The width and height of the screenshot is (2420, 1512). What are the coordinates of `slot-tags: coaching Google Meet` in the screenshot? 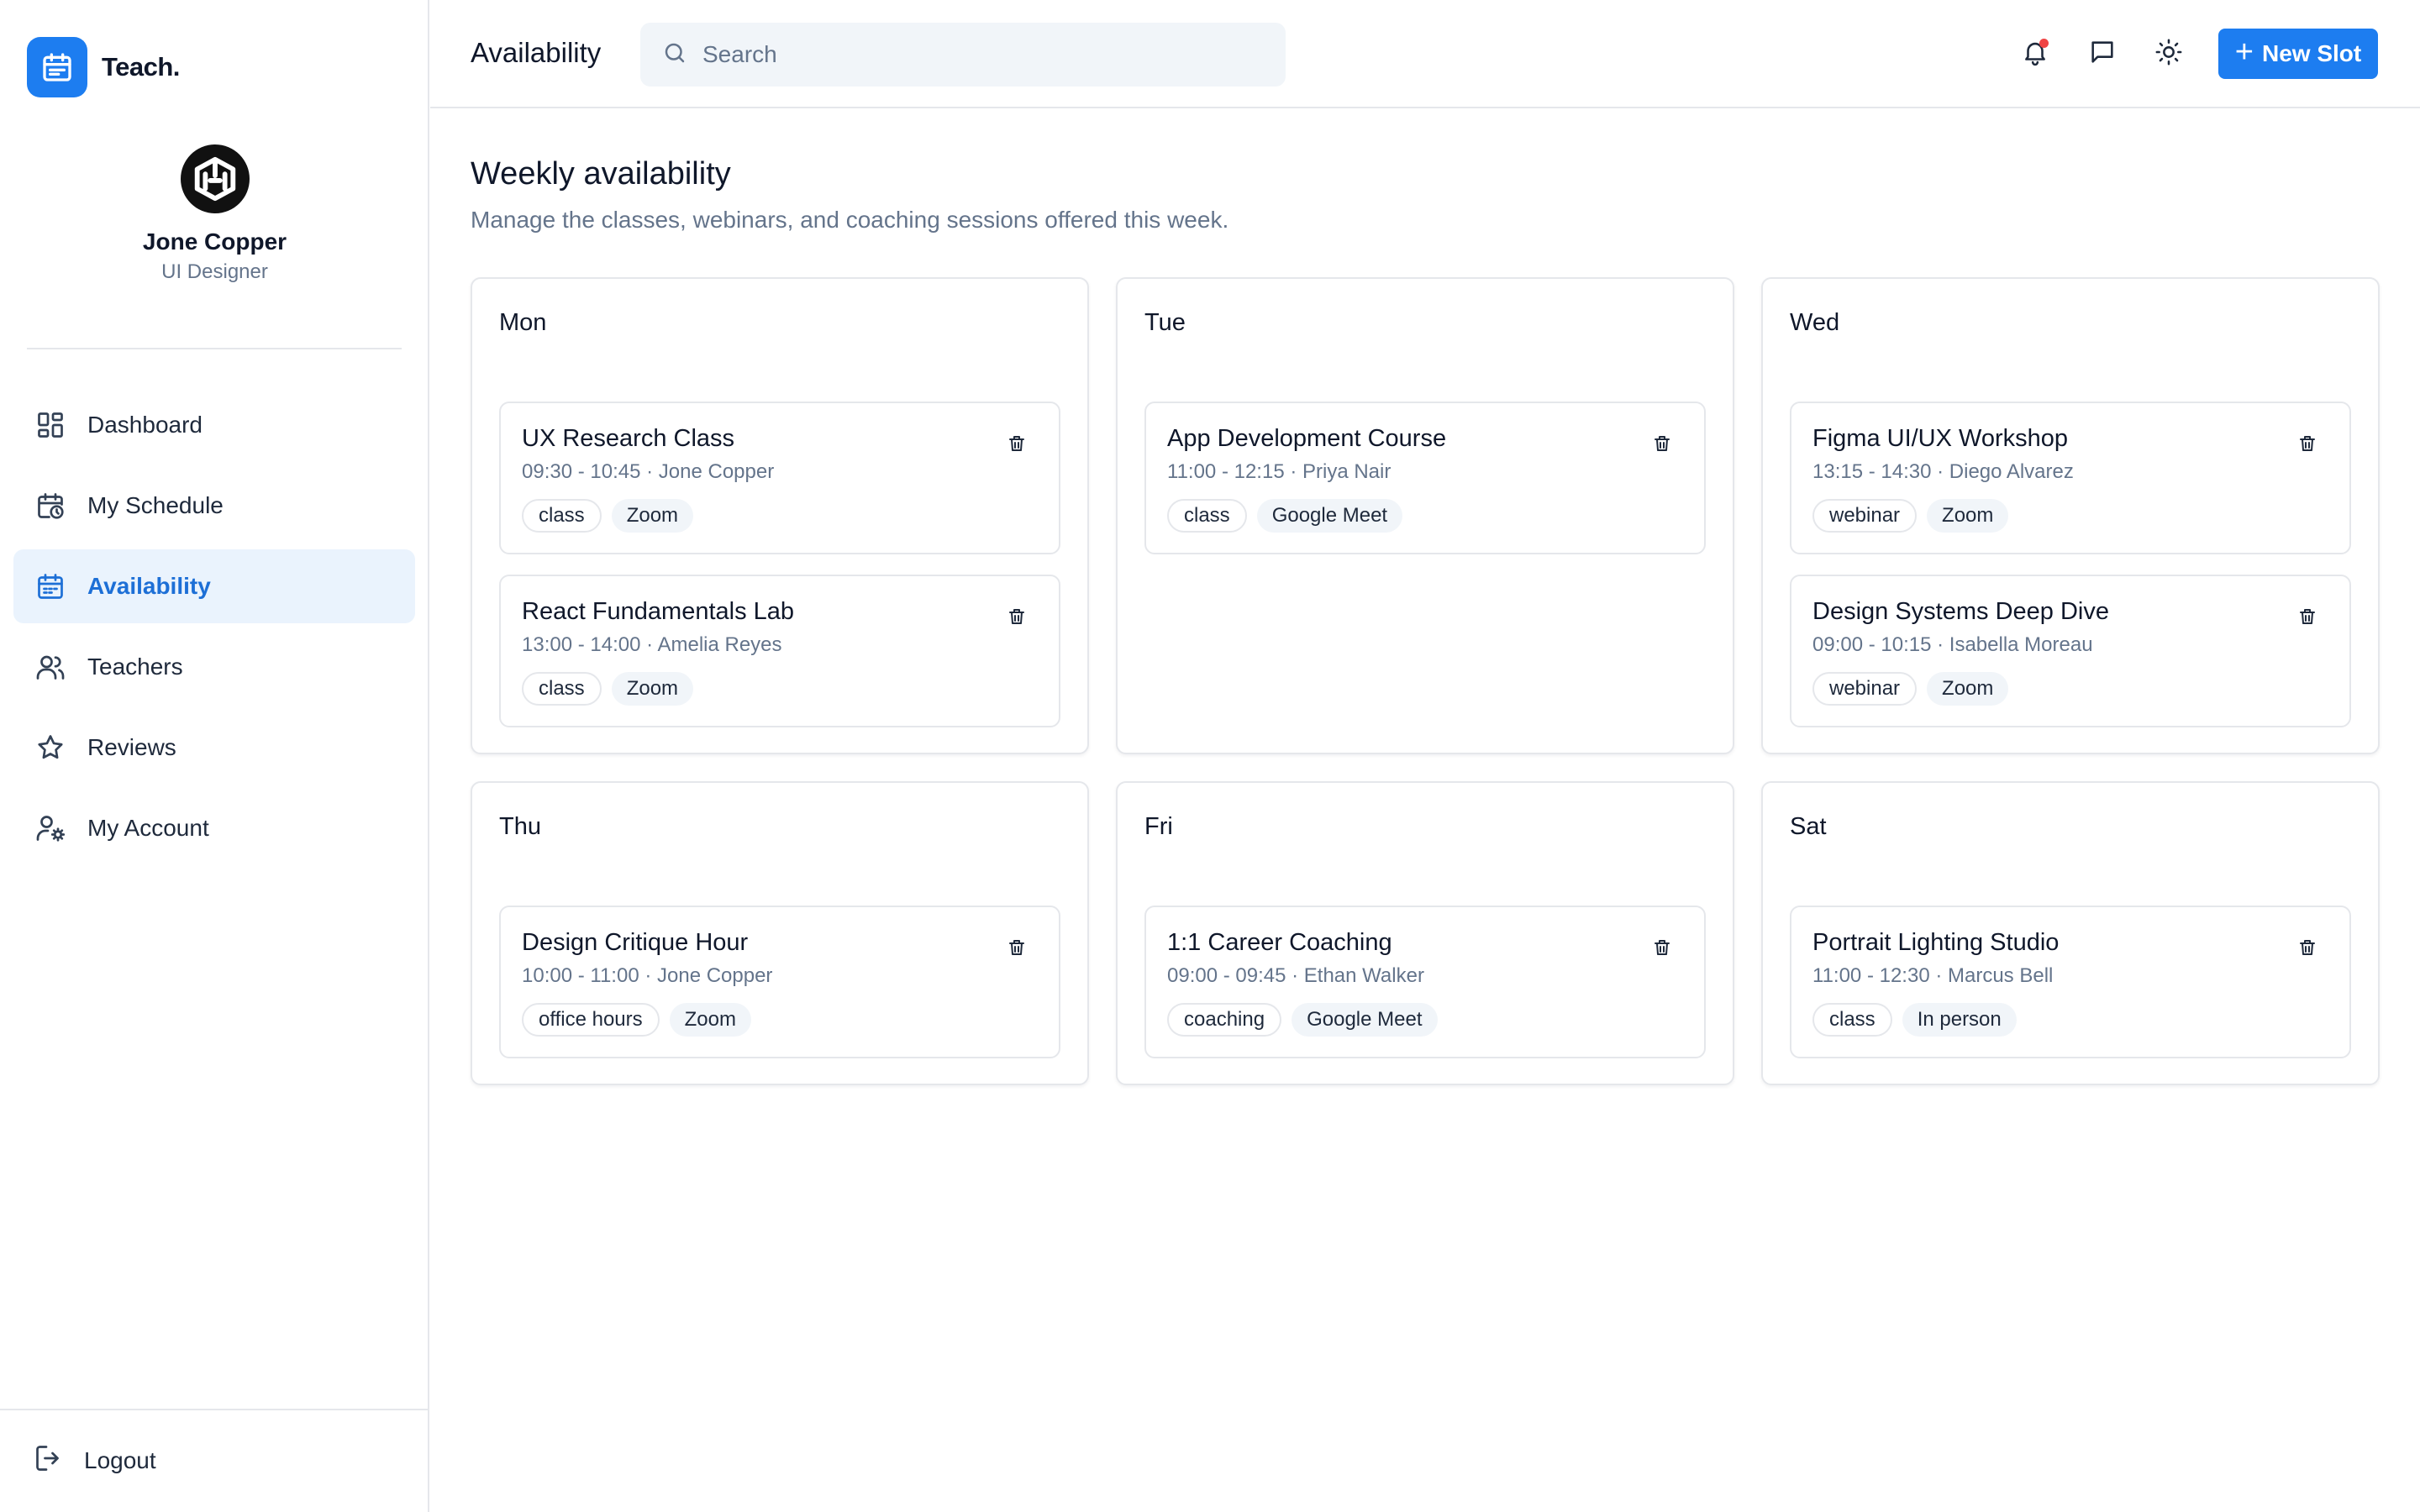 It's located at (1307, 1020).